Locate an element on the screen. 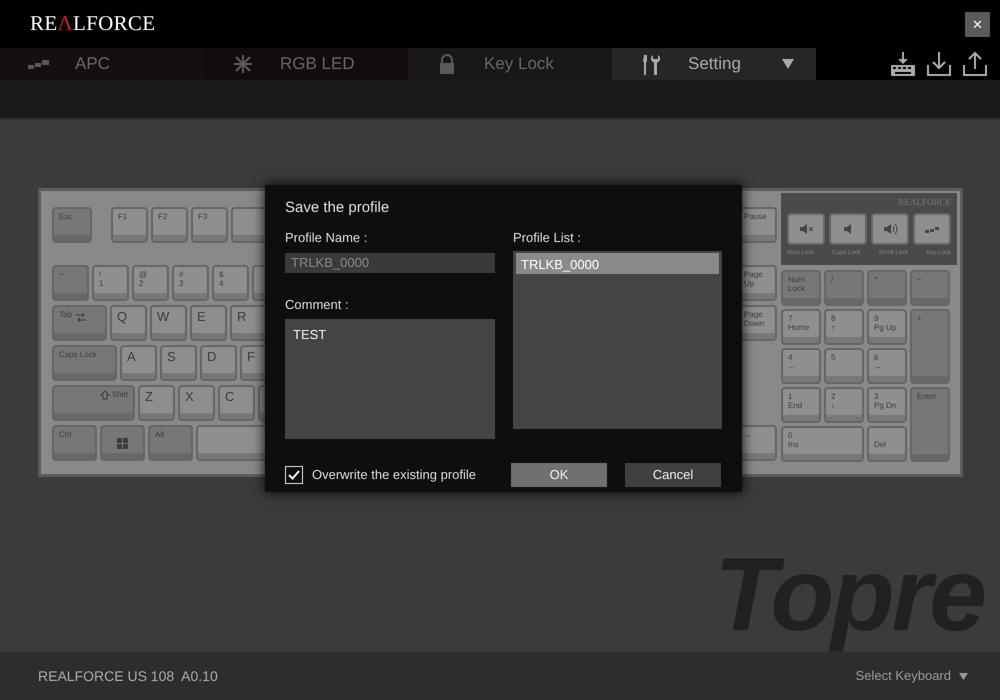  key-legend: E is located at coordinates (201, 323).